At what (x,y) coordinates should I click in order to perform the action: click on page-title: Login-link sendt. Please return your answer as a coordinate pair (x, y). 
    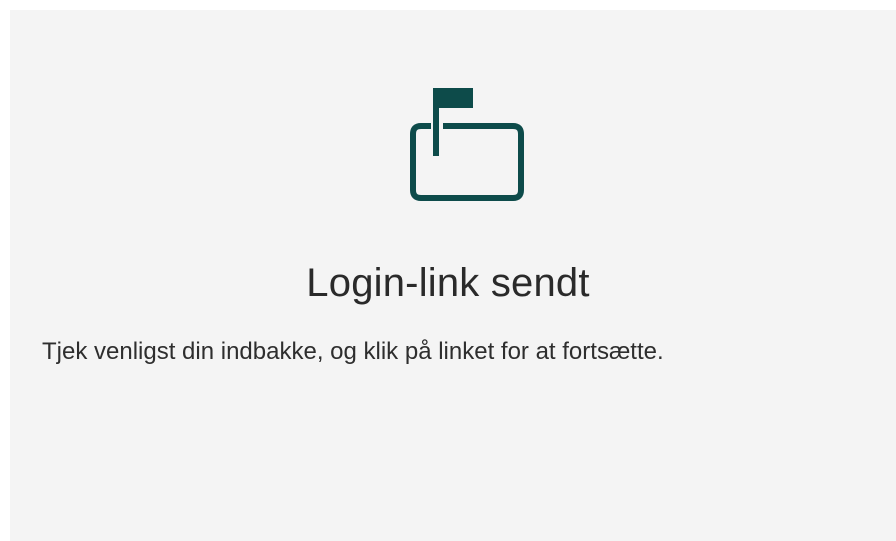
    Looking at the image, I should click on (448, 283).